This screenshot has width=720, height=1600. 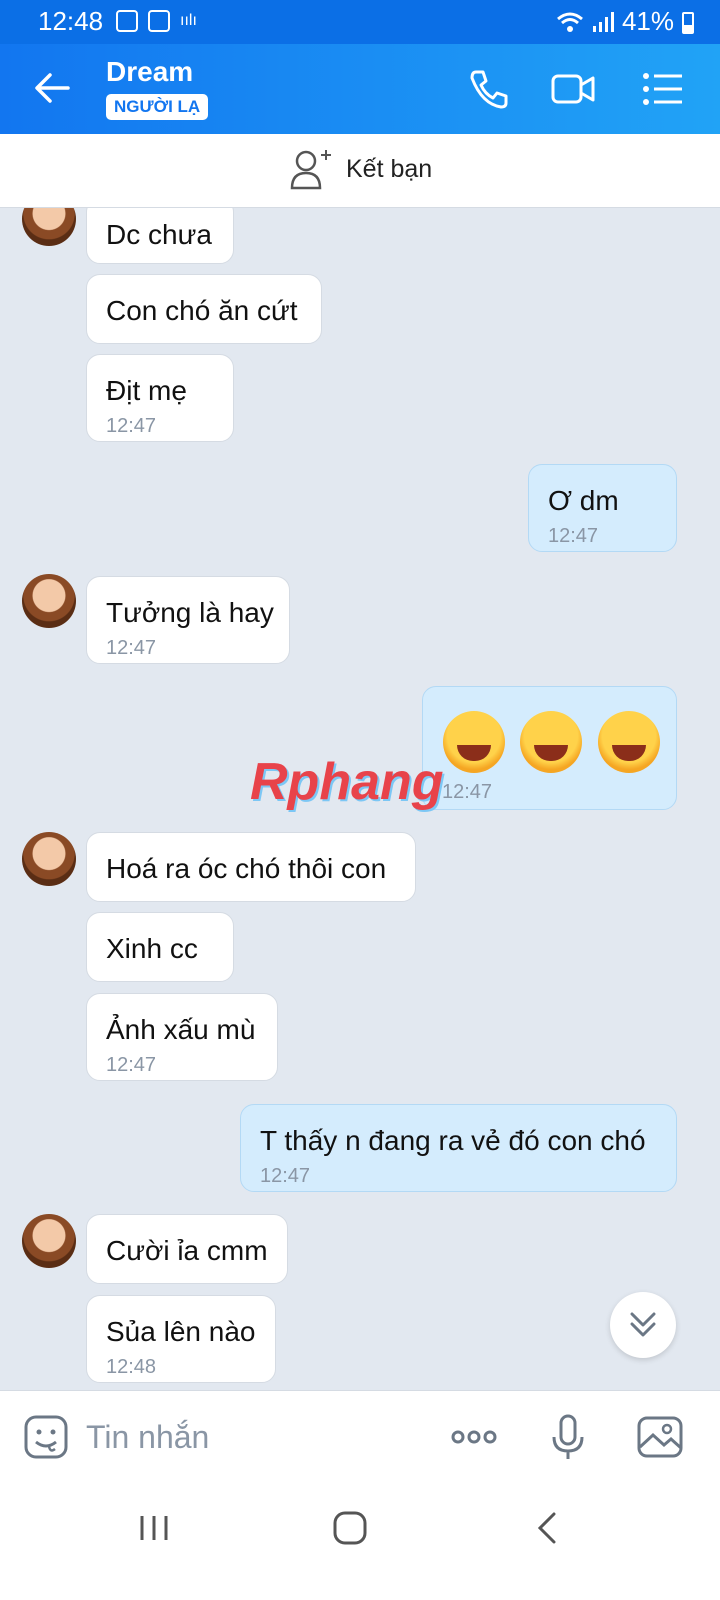 I want to click on message-bubble: Địt mẹ 12:47, so click(x=160, y=398).